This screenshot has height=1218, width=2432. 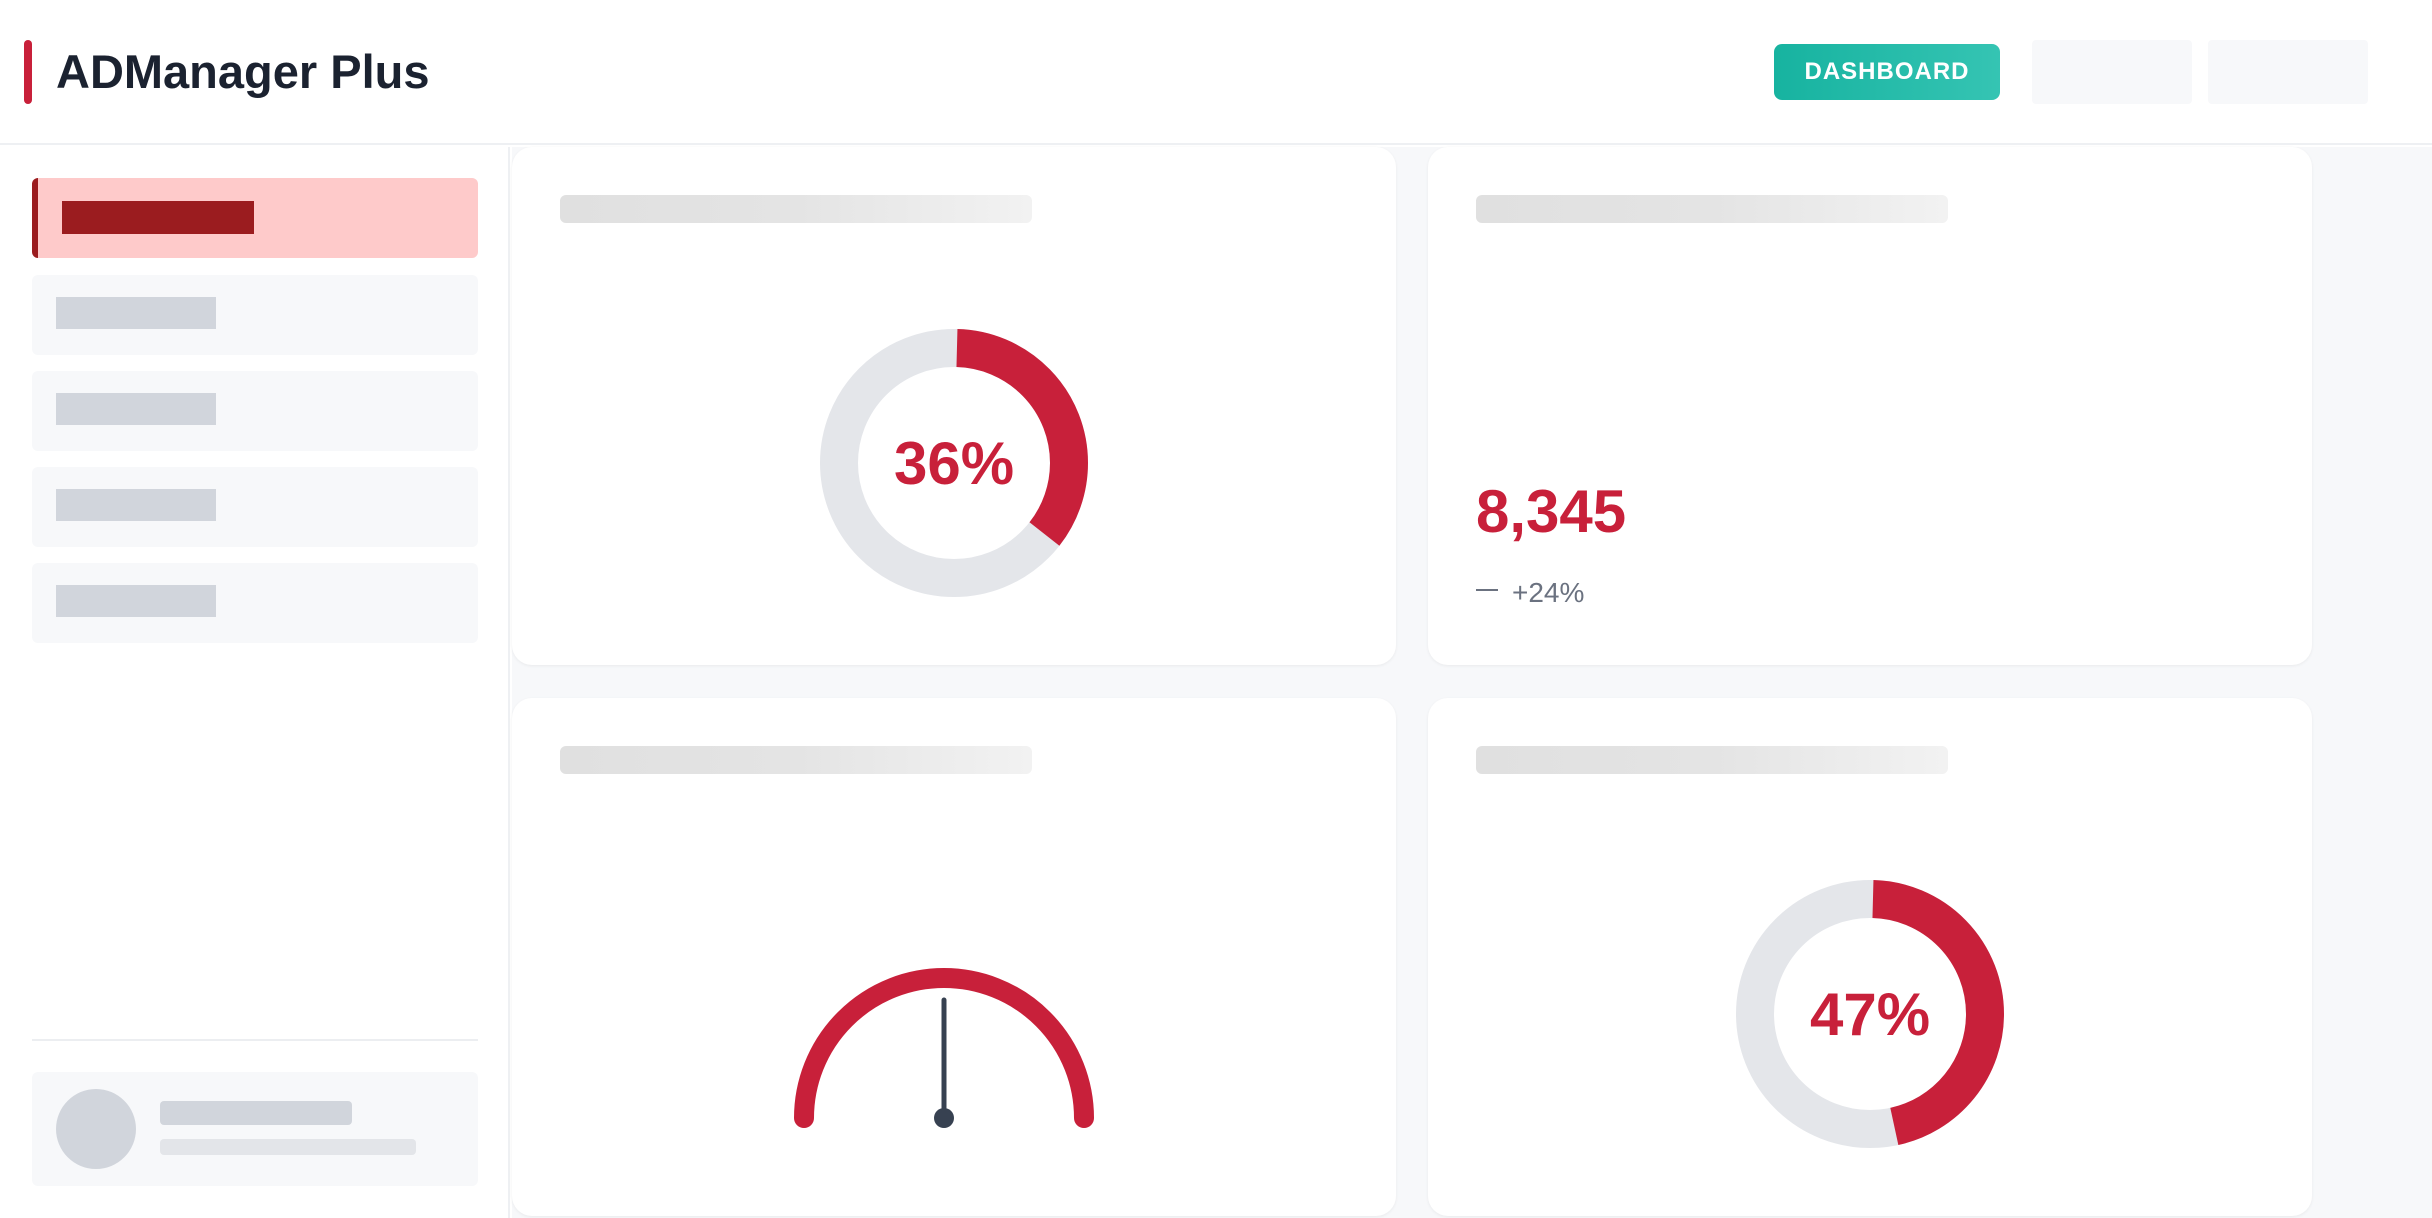 I want to click on gauge-pivot, so click(x=944, y=1118).